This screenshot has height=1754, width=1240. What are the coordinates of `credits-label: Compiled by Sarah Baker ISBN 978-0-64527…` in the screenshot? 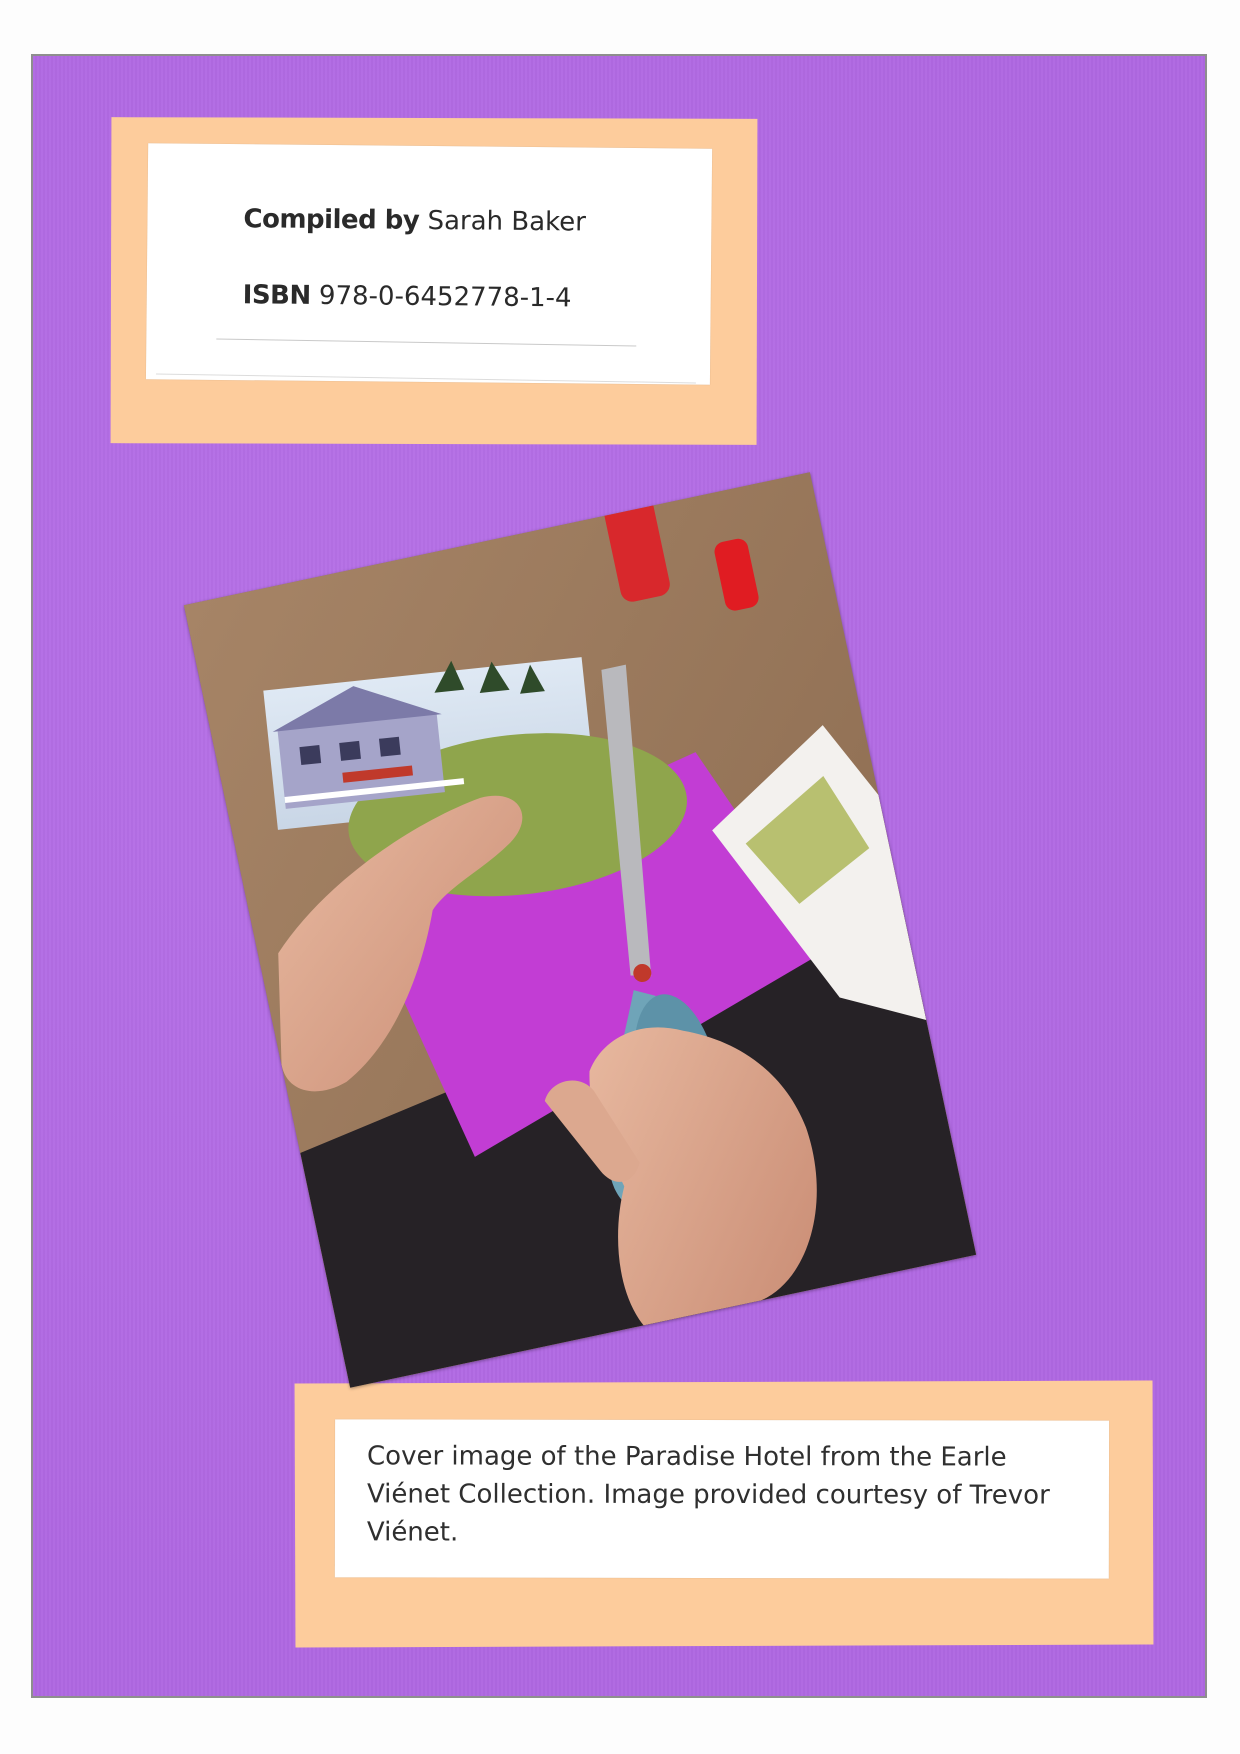 It's located at (429, 264).